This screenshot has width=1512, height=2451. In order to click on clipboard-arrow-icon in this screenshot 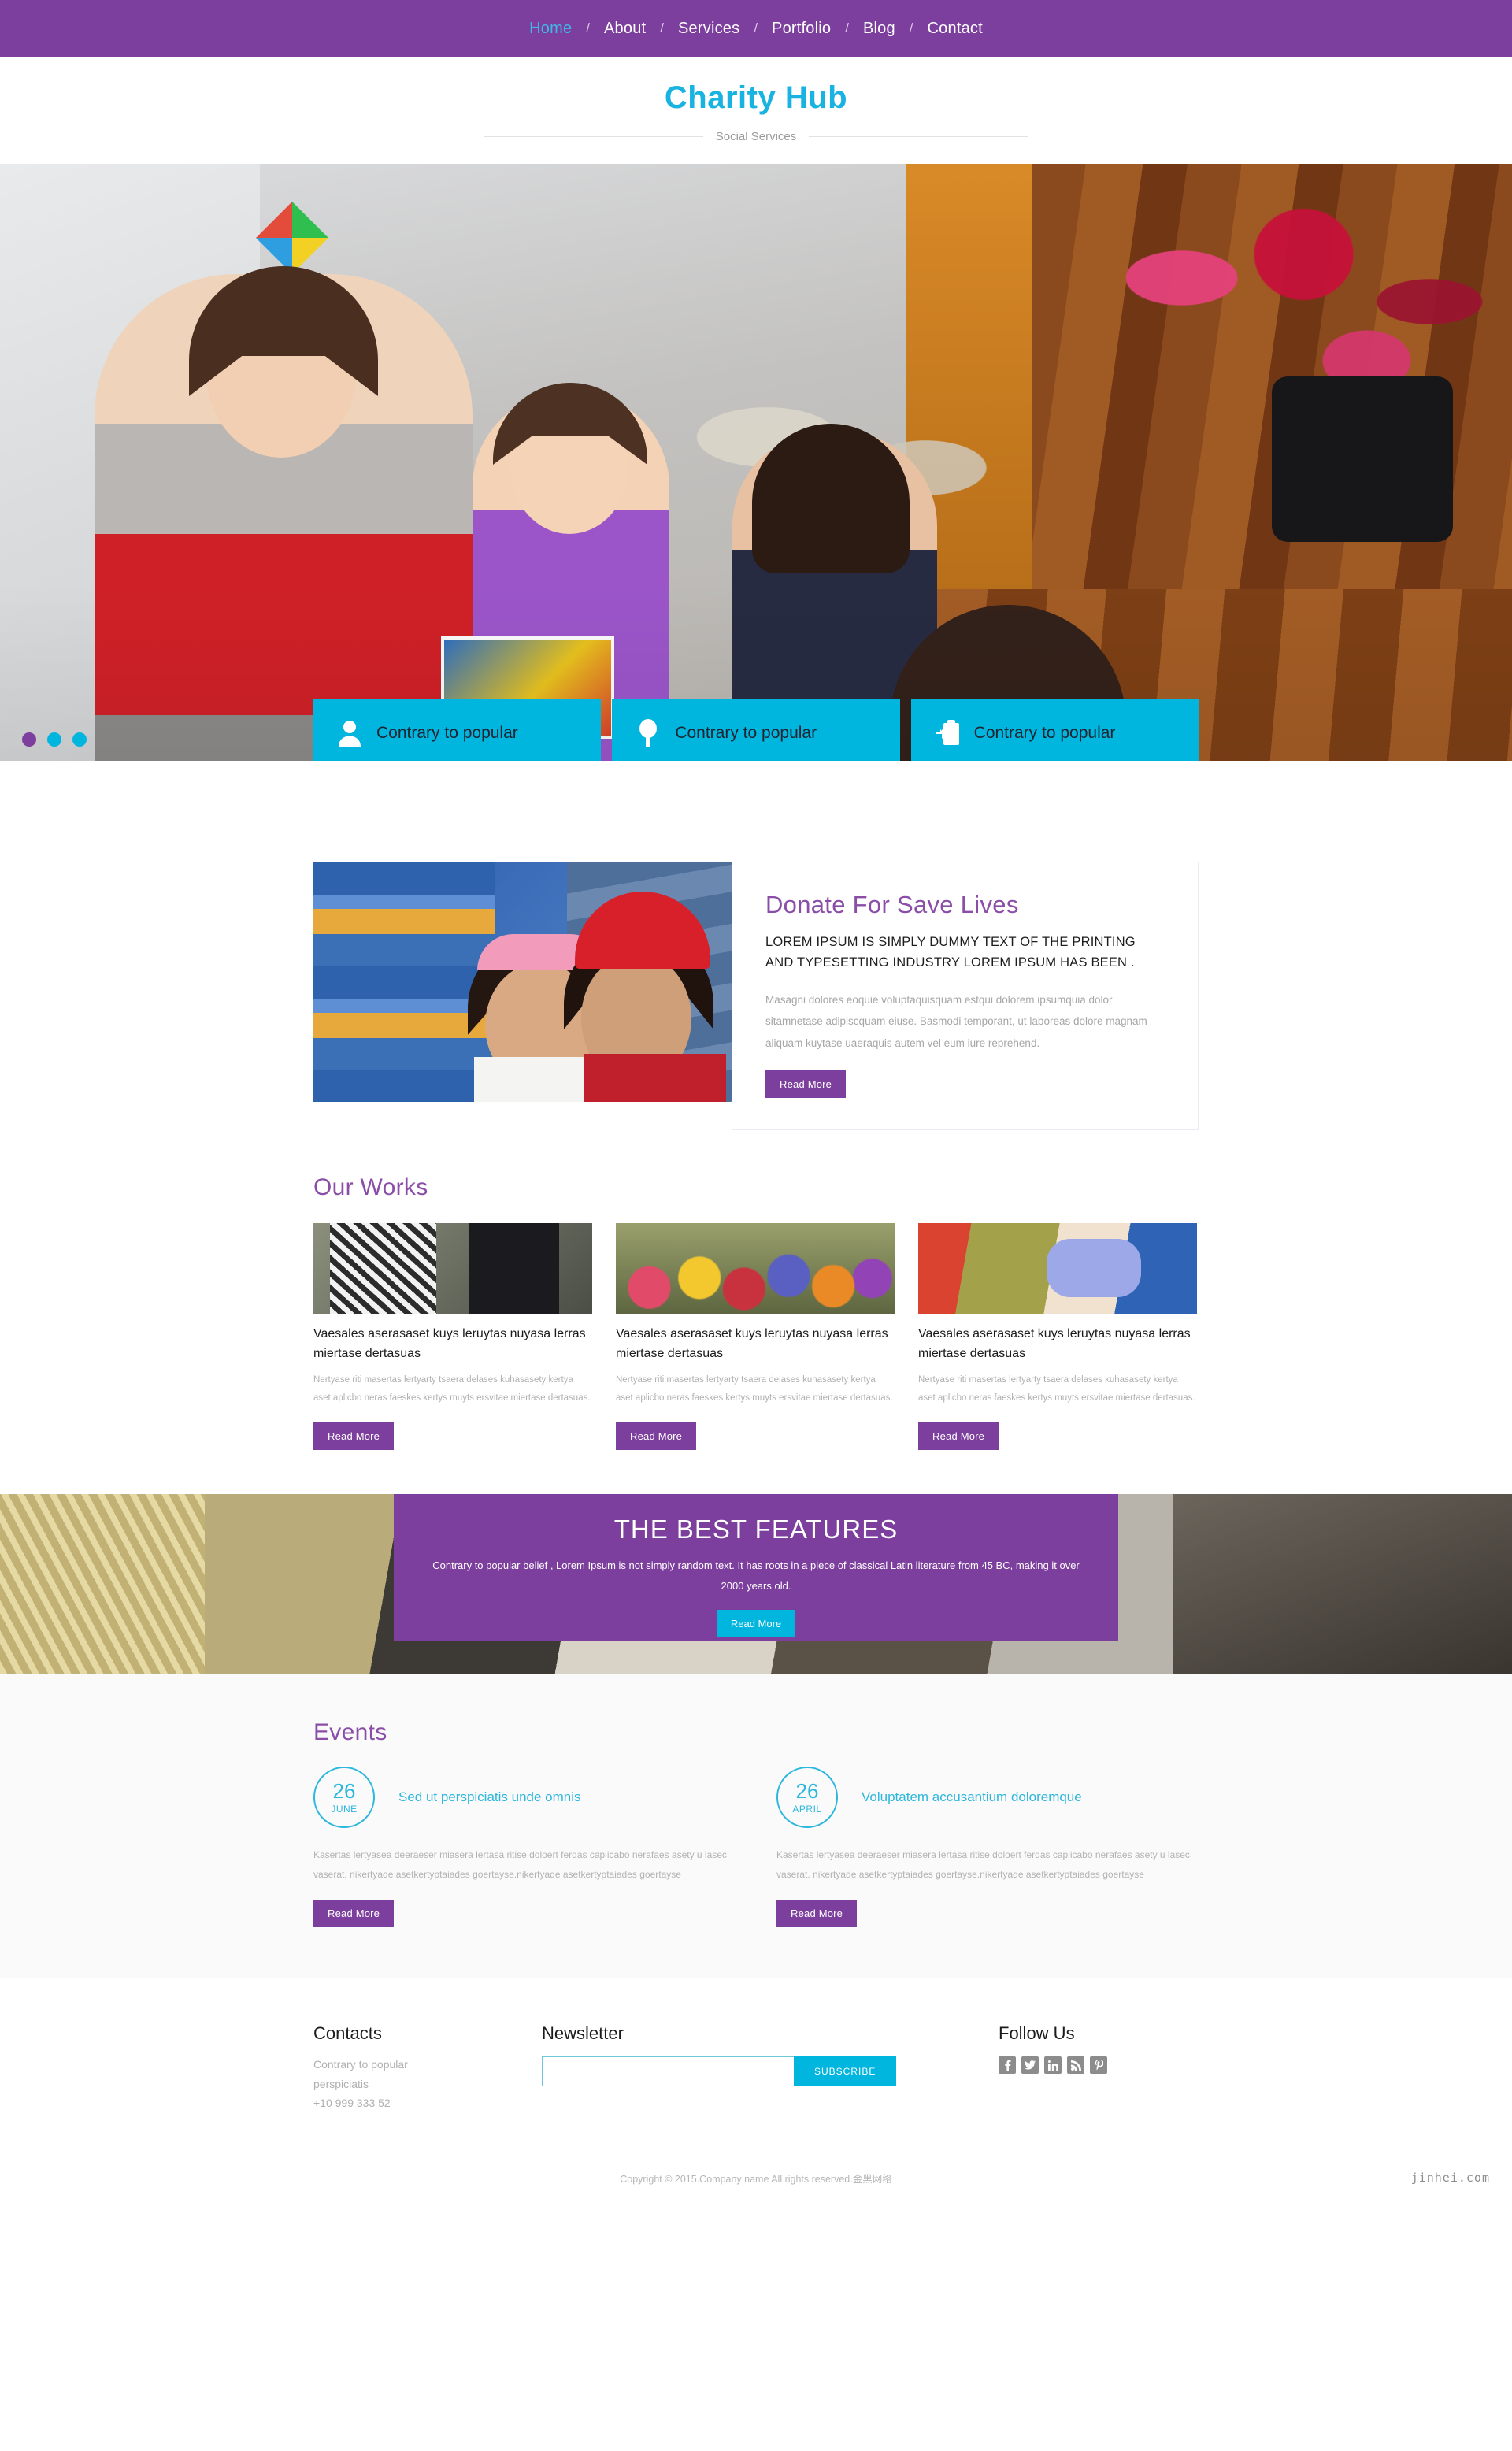, I will do `click(947, 734)`.